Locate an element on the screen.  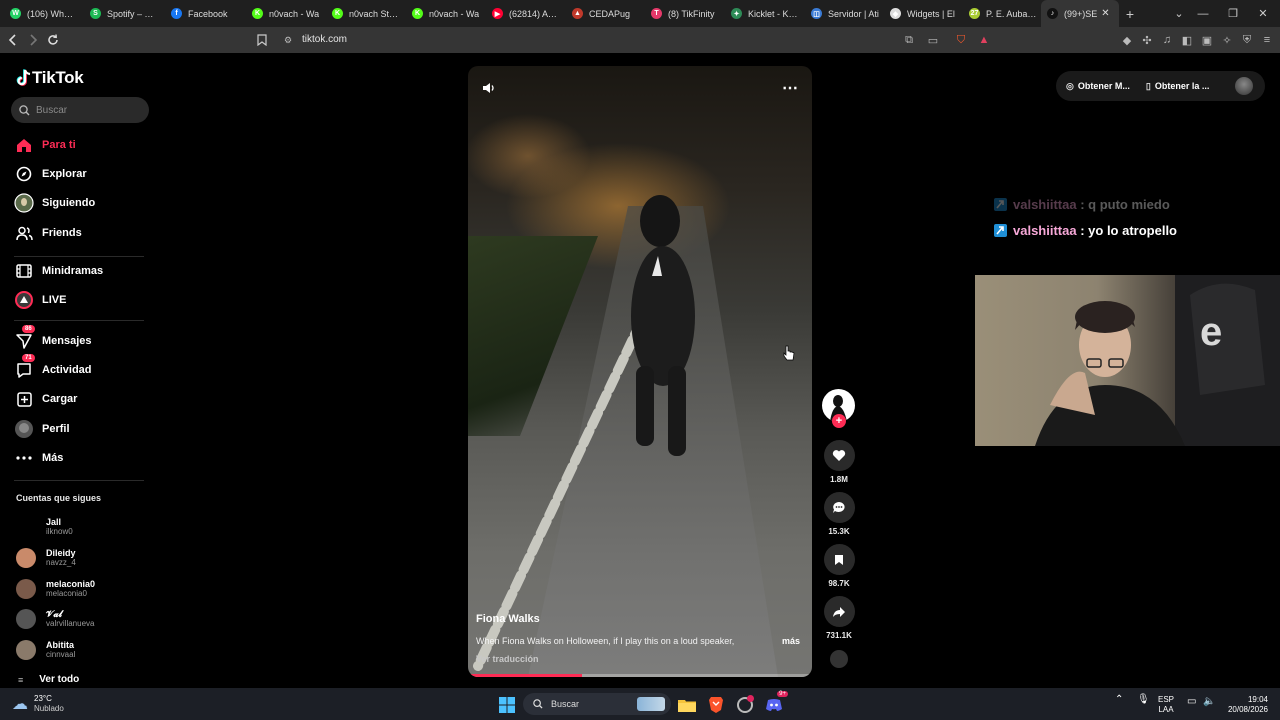
reload-button is located at coordinates (53, 40).